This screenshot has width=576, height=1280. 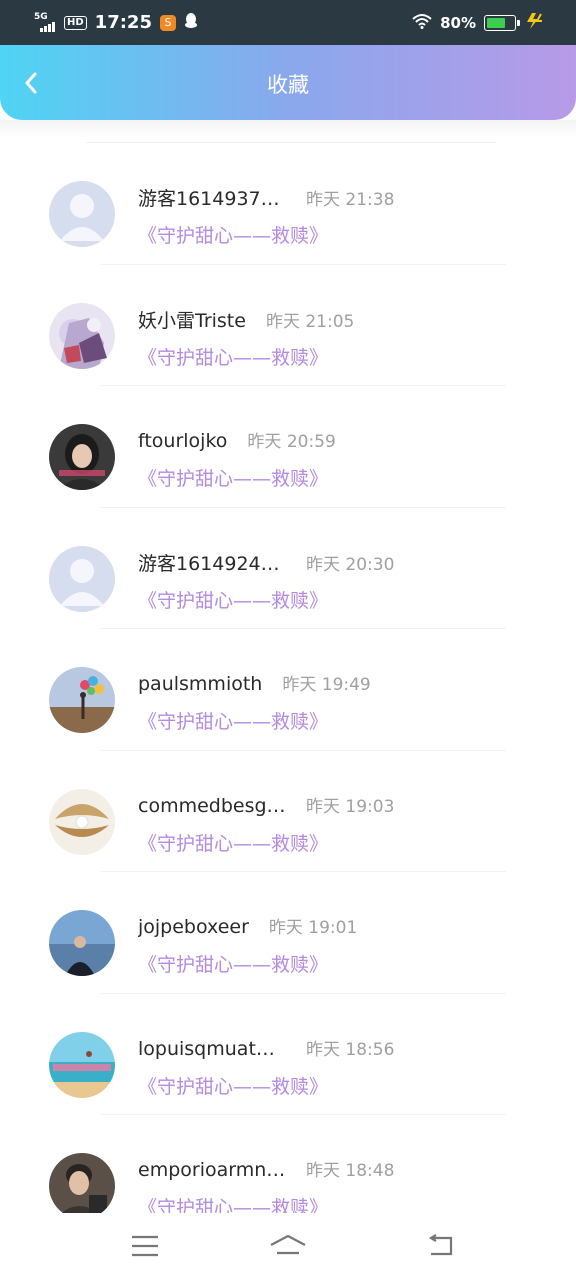 I want to click on timestamp: 昨天 21:05, so click(x=310, y=321).